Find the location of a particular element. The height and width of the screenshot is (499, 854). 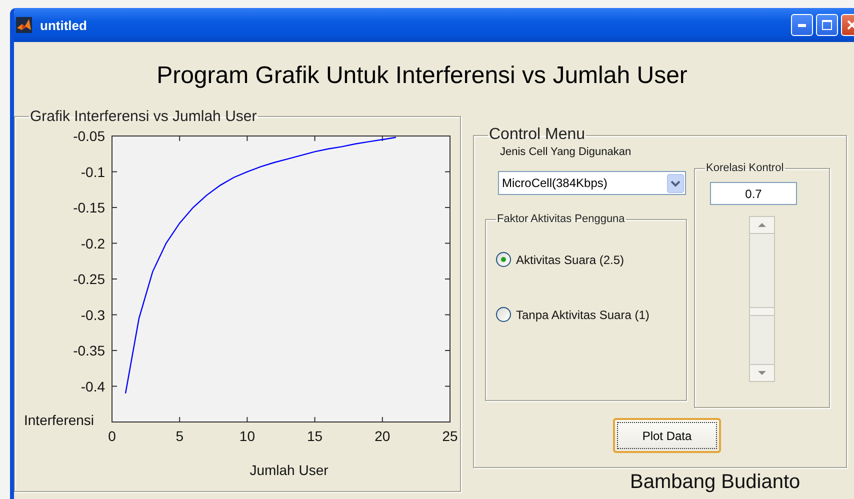

panel-title: Korelasi Kontrol is located at coordinates (745, 168).